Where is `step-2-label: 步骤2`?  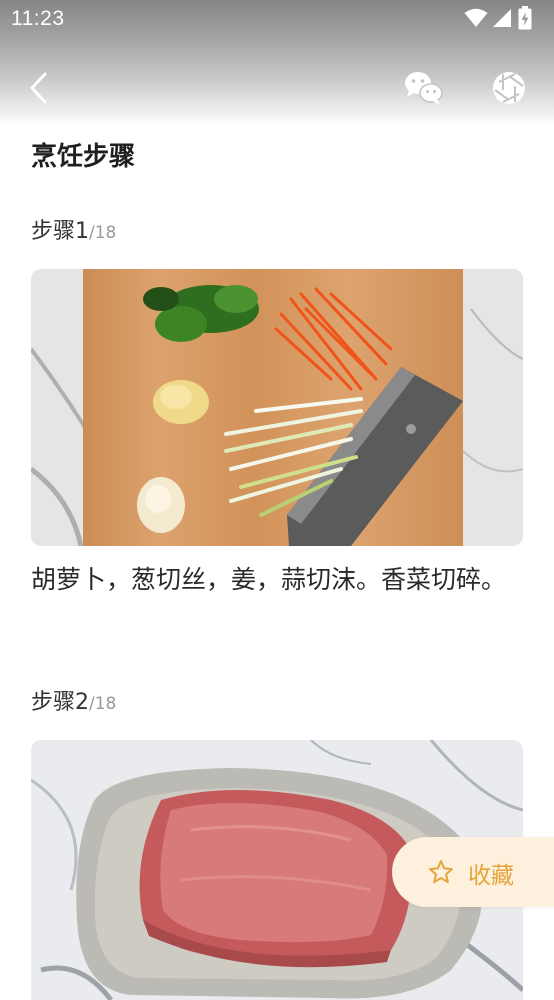
step-2-label: 步骤2 is located at coordinates (60, 702).